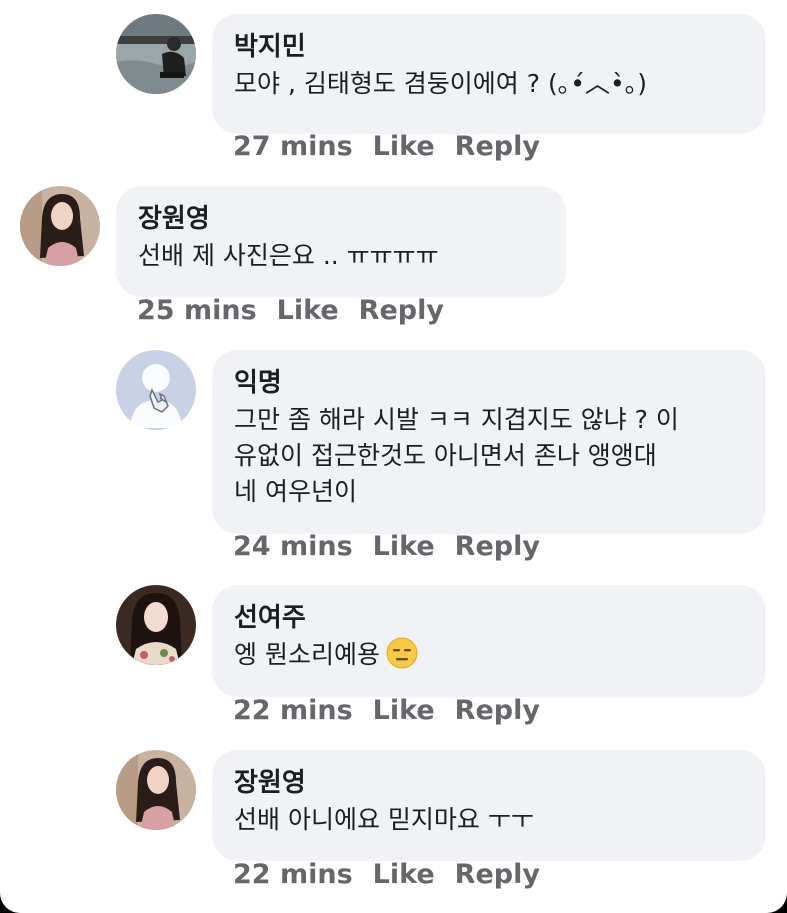 The width and height of the screenshot is (787, 913). I want to click on comment-bubble: 박지민 모야 , 김태형도 겸둥이에여 ? (｡•́︿•̀｡), so click(489, 74).